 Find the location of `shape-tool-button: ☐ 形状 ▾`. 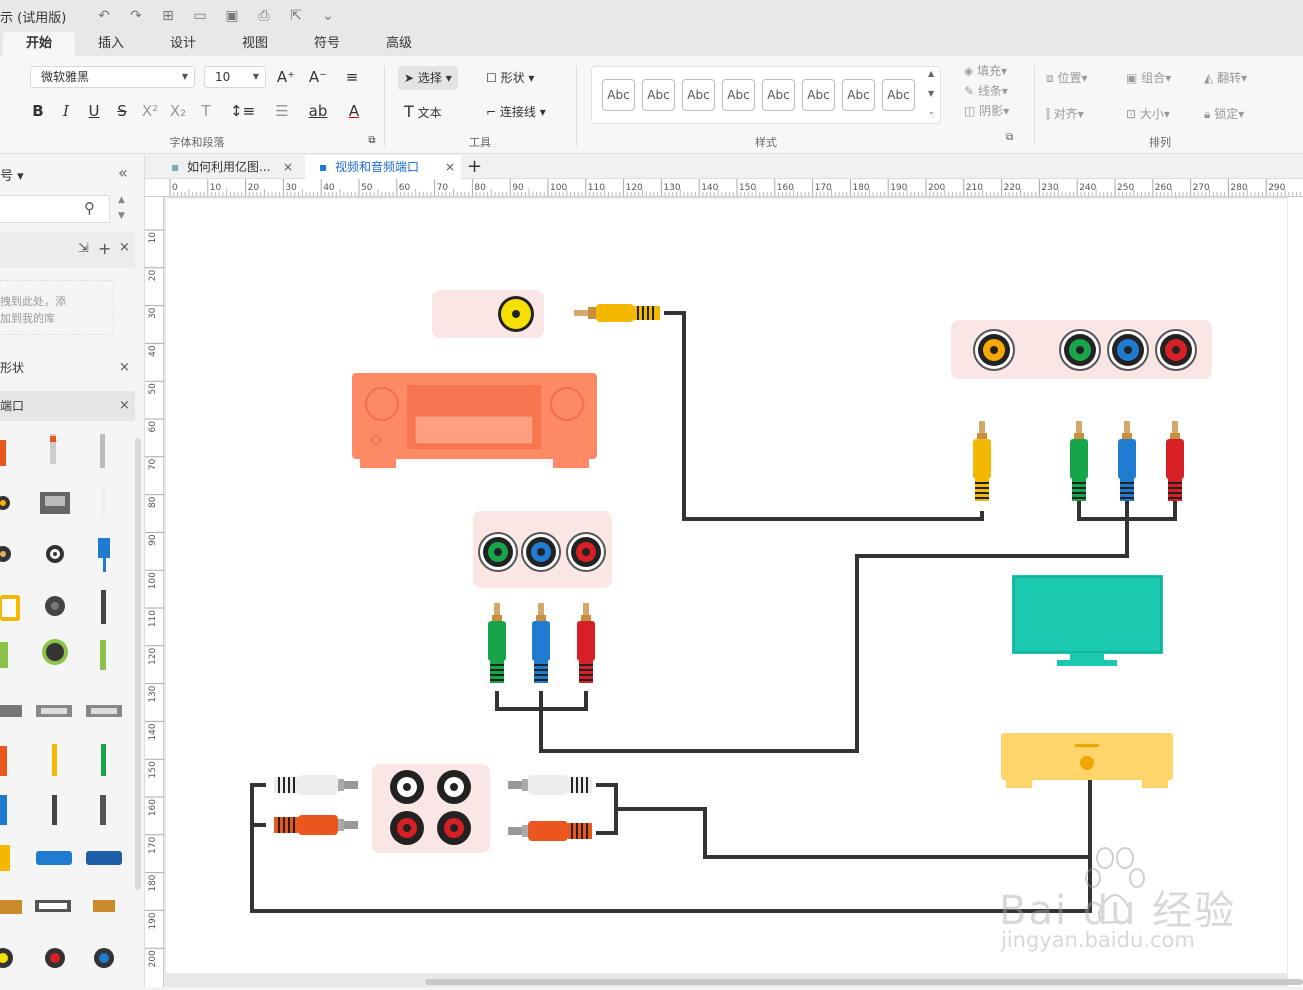

shape-tool-button: ☐ 形状 ▾ is located at coordinates (510, 78).